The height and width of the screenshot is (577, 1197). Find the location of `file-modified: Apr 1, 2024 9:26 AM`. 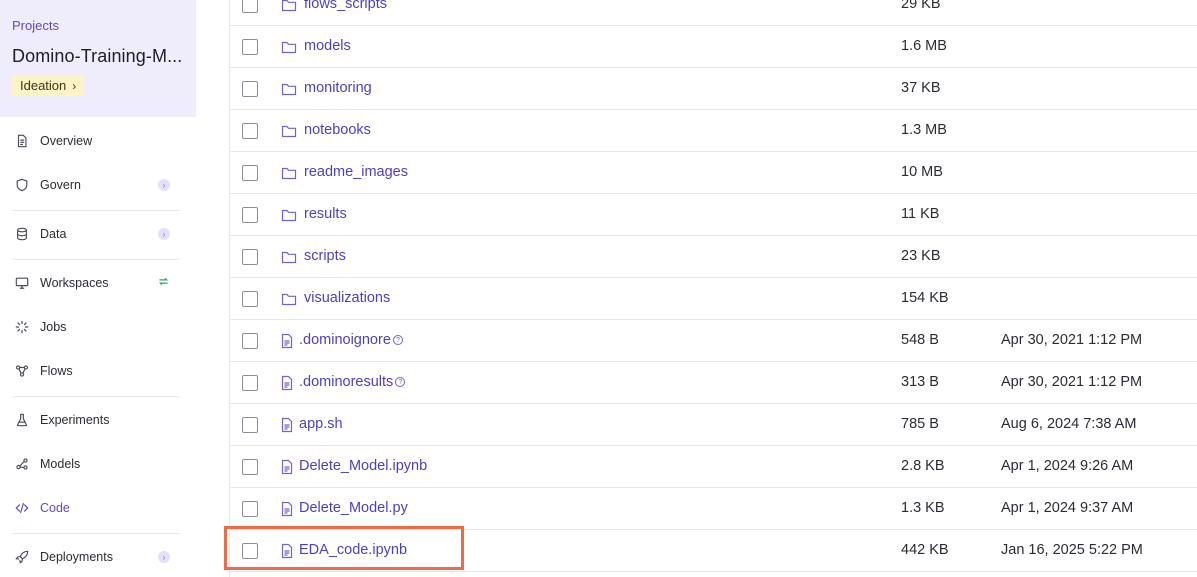

file-modified: Apr 1, 2024 9:26 AM is located at coordinates (1067, 466).